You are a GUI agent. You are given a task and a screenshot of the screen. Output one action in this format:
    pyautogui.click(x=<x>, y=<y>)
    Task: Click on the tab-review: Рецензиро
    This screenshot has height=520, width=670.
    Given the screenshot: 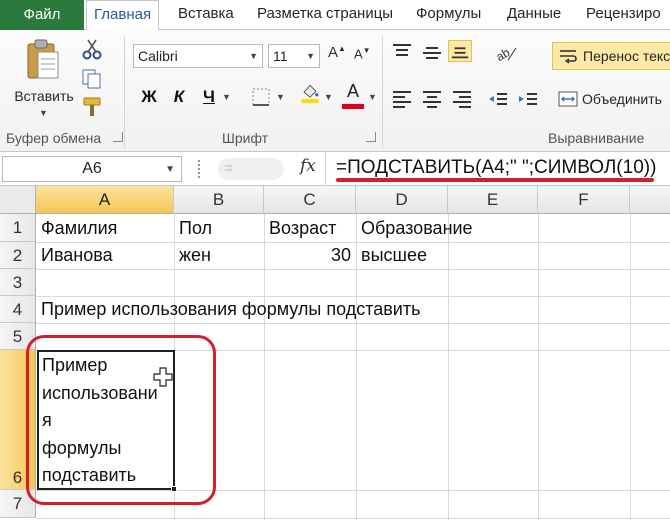 What is the action you would take?
    pyautogui.click(x=623, y=15)
    